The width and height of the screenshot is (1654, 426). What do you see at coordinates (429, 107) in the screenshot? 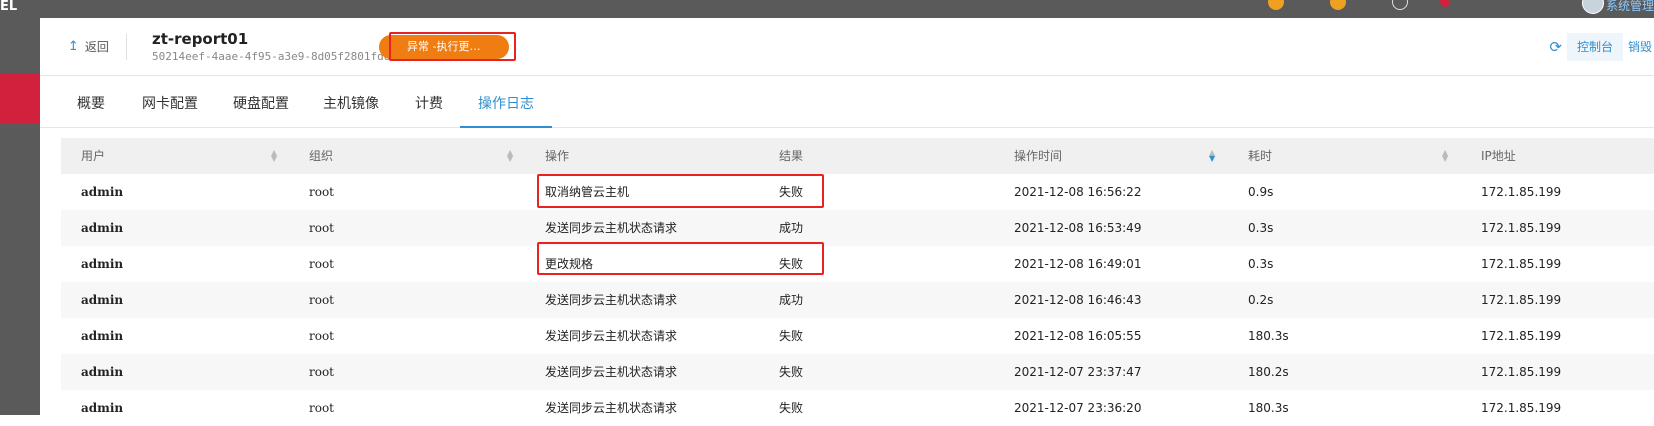
I see `tab-billing: 计费` at bounding box center [429, 107].